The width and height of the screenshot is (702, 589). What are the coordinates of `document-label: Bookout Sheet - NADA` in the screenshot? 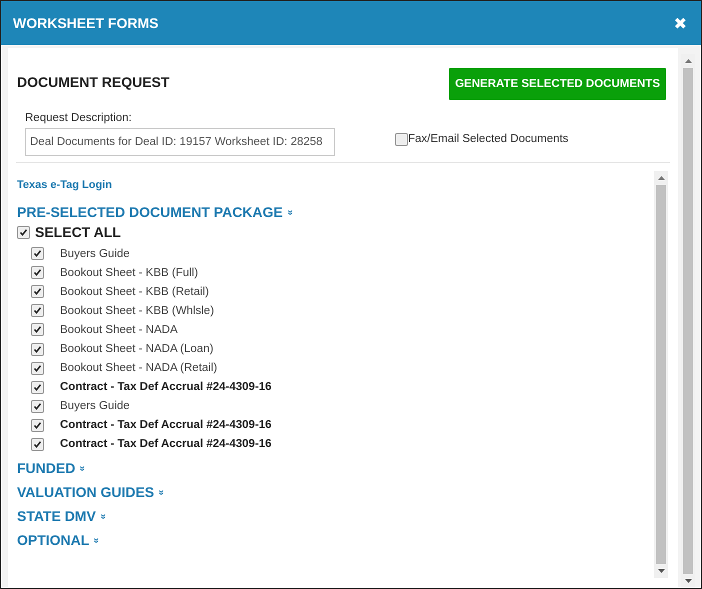 It's located at (119, 330).